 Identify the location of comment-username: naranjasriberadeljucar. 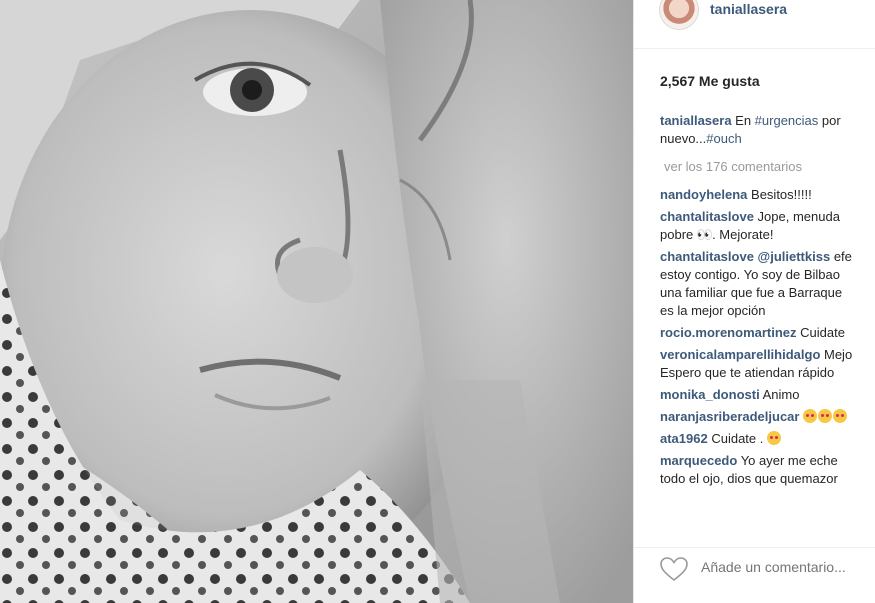
(729, 416).